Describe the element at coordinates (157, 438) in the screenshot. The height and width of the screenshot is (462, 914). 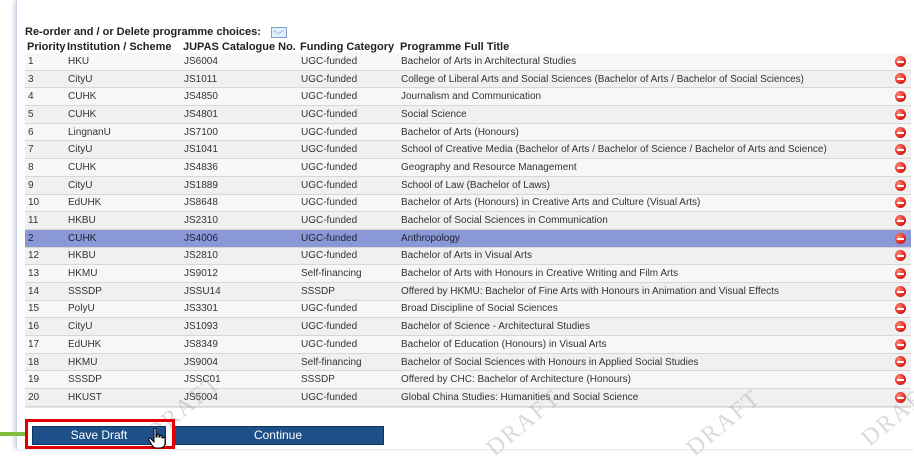
I see `hand-pointer-icon` at that location.